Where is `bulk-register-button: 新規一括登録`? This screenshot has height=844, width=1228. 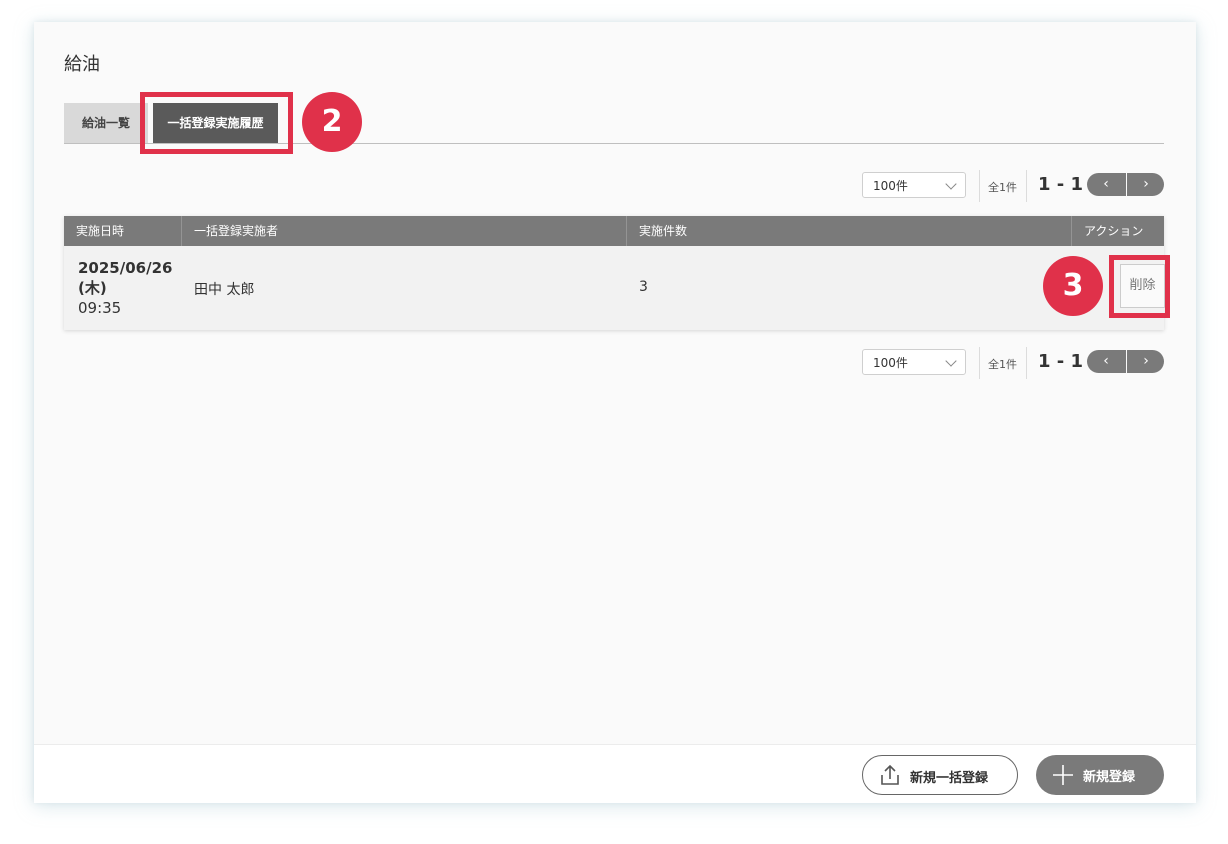
bulk-register-button: 新規一括登録 is located at coordinates (940, 775).